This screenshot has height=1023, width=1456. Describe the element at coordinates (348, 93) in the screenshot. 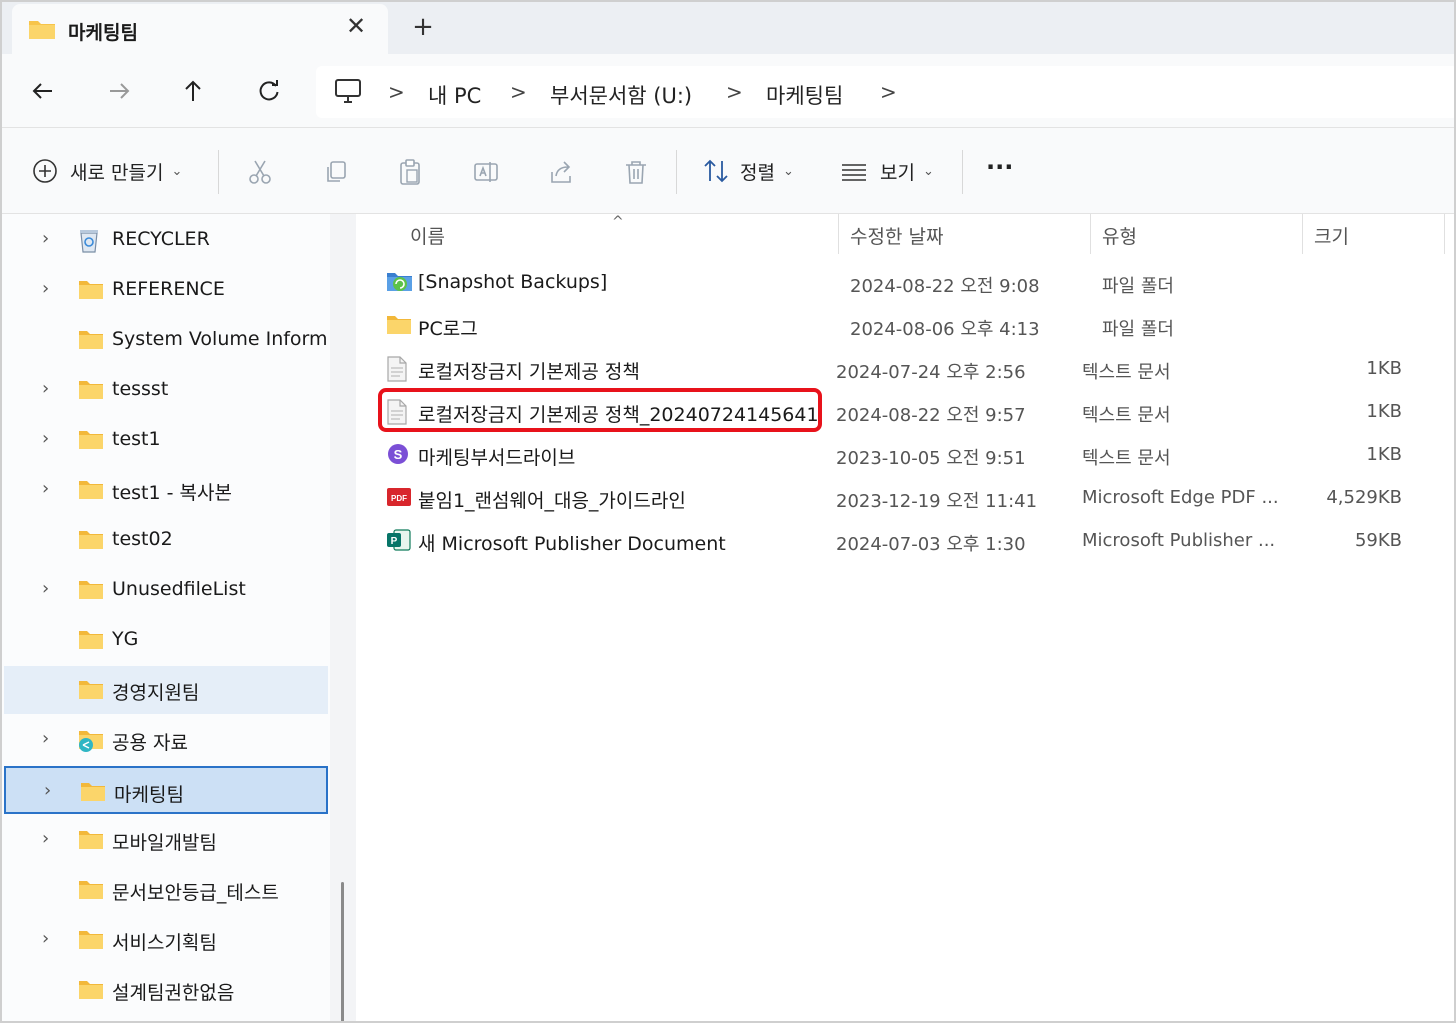

I see `computer-icon` at that location.